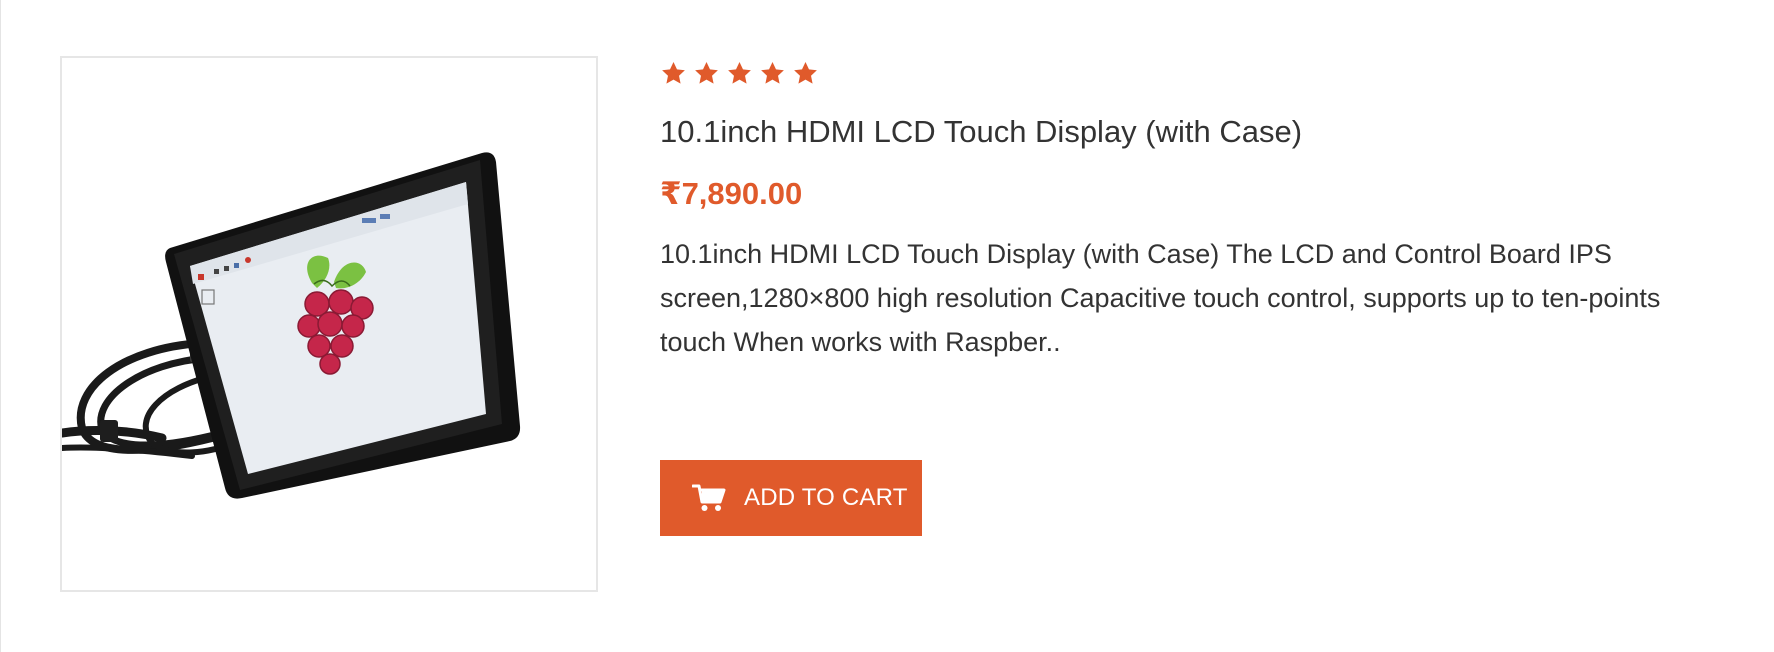 This screenshot has width=1774, height=652. I want to click on add-to-cart-button: ADD TO CART, so click(791, 498).